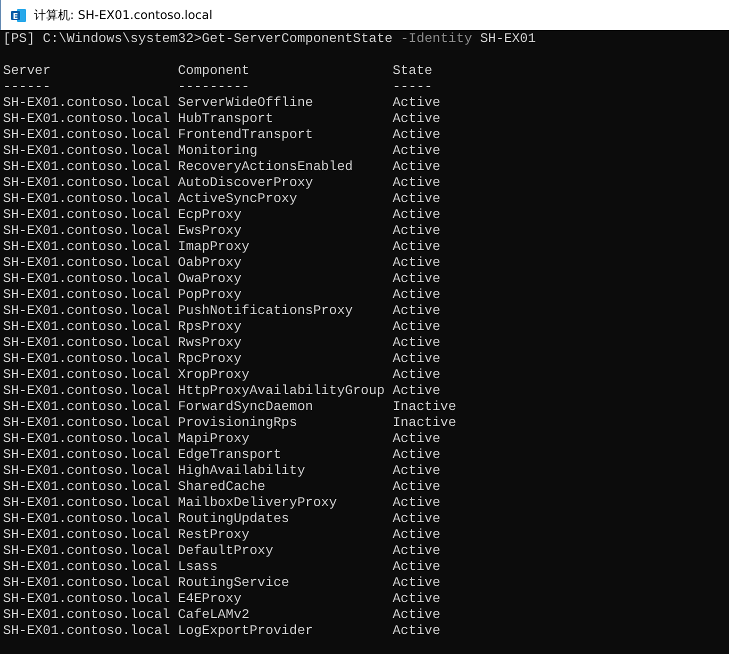 This screenshot has width=729, height=654. What do you see at coordinates (27, 87) in the screenshot?
I see `header-underline: ------` at bounding box center [27, 87].